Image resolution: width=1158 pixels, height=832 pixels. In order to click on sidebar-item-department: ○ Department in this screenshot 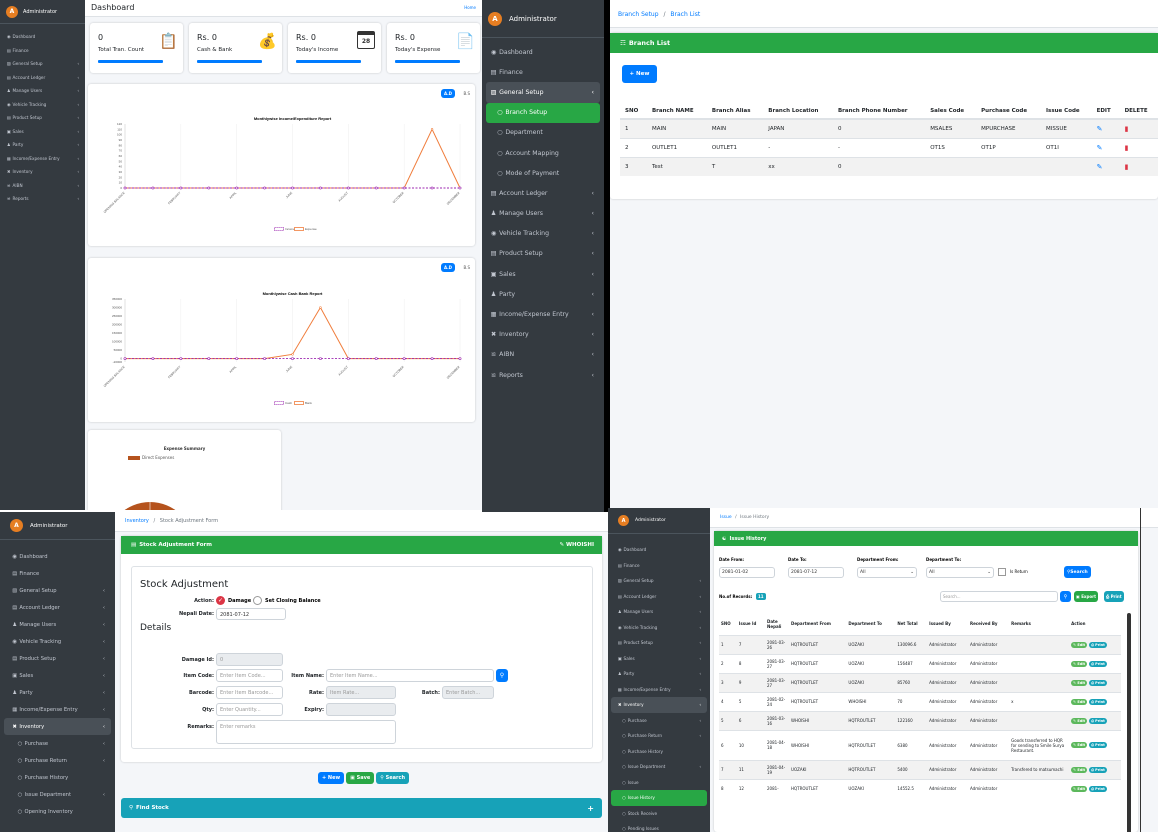, I will do `click(543, 133)`.